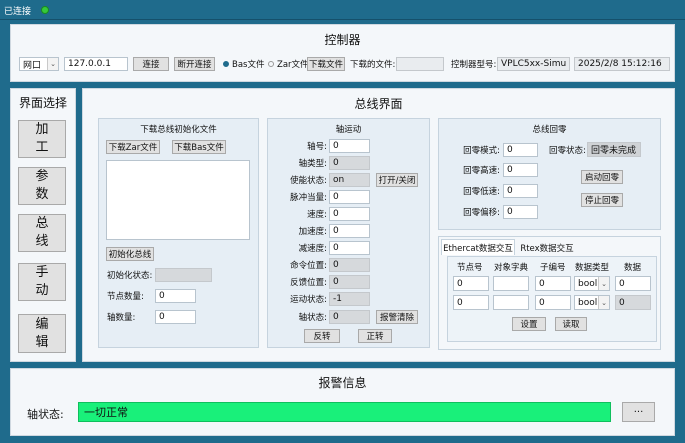  Describe the element at coordinates (553, 268) in the screenshot. I see `col-header-subindex: 子编号` at that location.